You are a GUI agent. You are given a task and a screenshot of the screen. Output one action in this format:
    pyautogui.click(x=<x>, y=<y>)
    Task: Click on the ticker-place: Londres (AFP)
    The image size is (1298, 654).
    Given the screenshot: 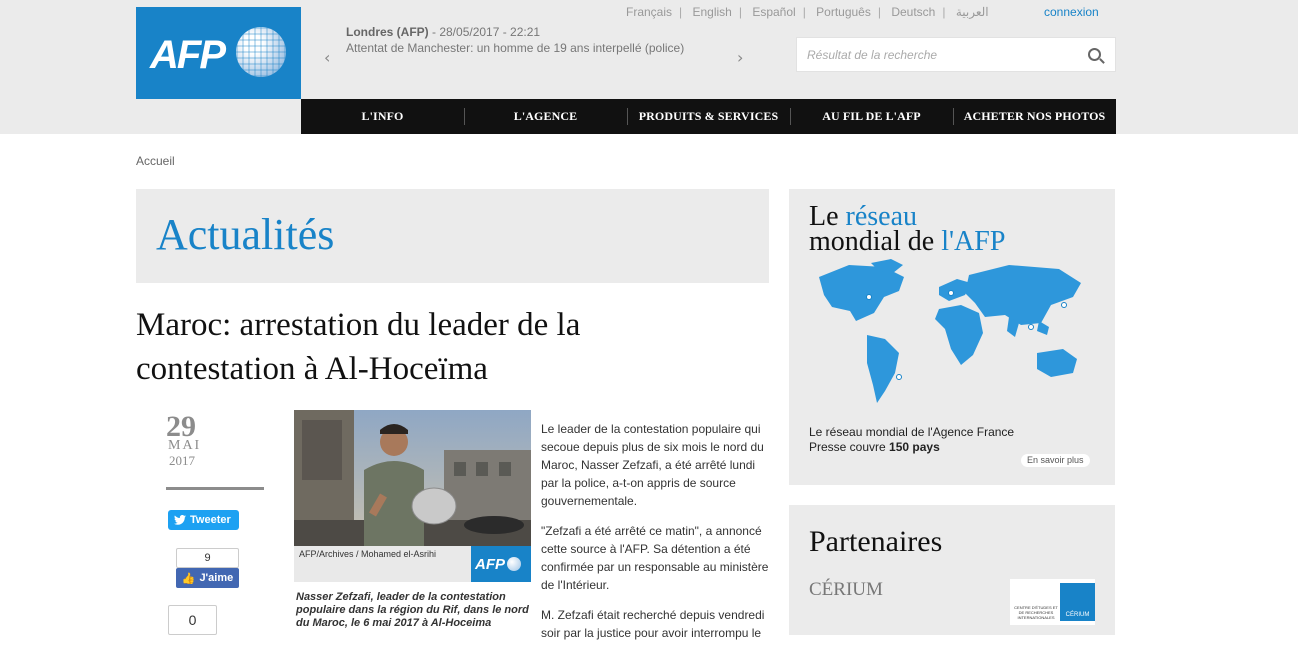 What is the action you would take?
    pyautogui.click(x=387, y=32)
    